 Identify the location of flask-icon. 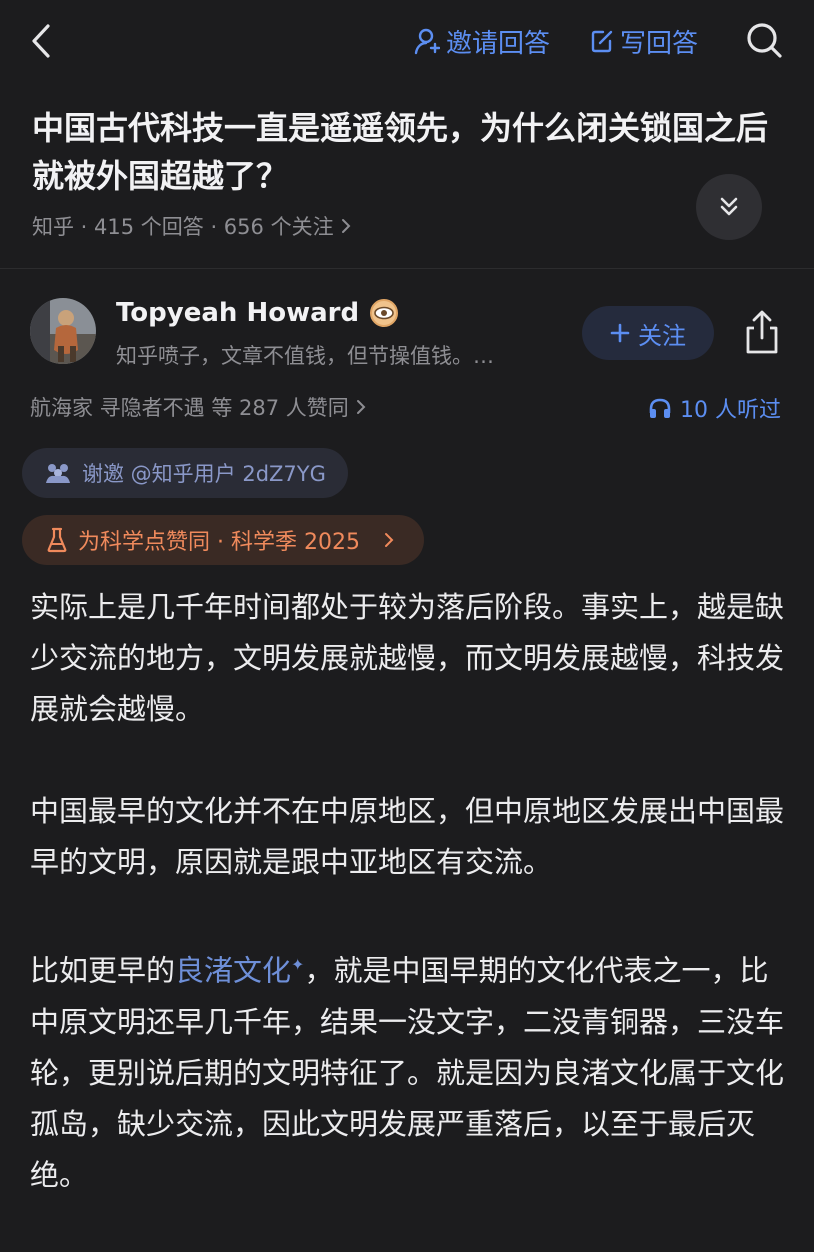
(57, 540).